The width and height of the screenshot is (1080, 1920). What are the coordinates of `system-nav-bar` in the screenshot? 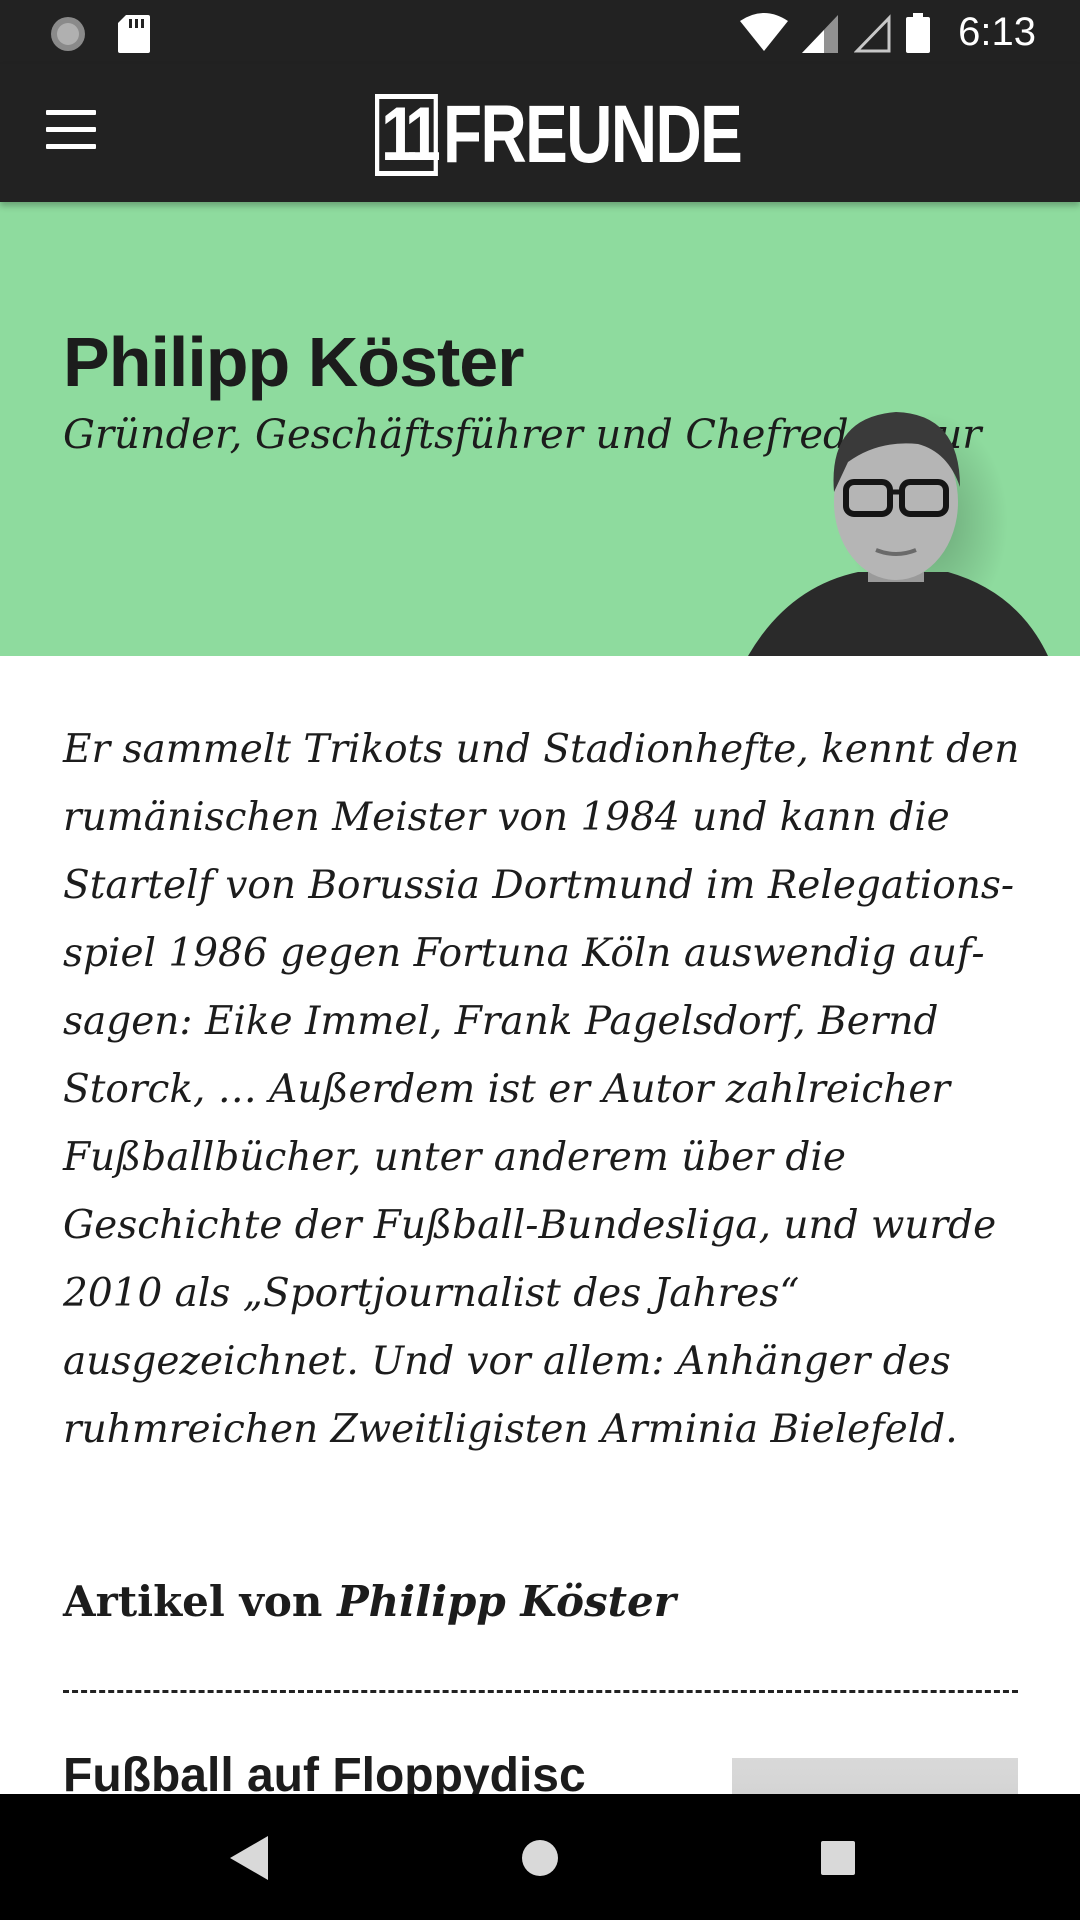 It's located at (540, 1857).